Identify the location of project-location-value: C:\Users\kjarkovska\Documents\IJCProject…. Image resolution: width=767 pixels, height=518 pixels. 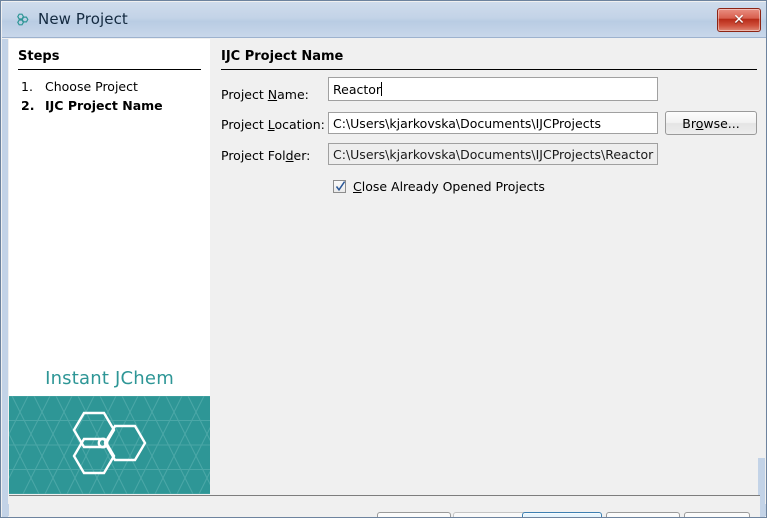
(467, 123).